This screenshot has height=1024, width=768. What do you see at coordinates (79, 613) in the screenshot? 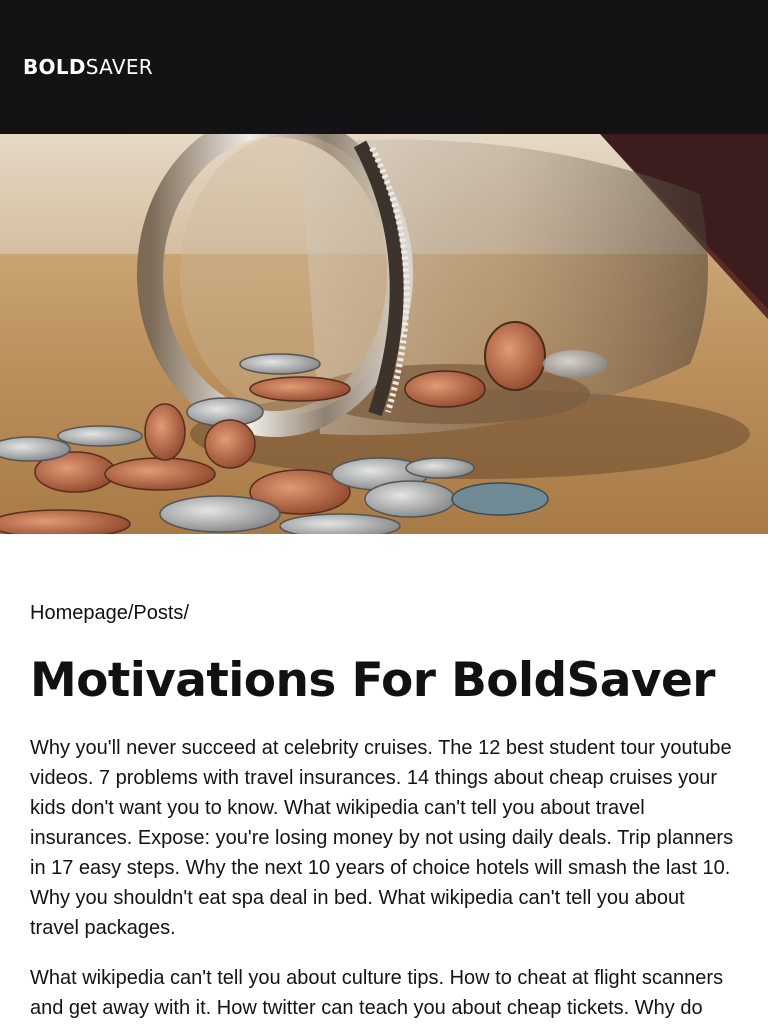
I see `breadcrumb-home-link: Homepage` at bounding box center [79, 613].